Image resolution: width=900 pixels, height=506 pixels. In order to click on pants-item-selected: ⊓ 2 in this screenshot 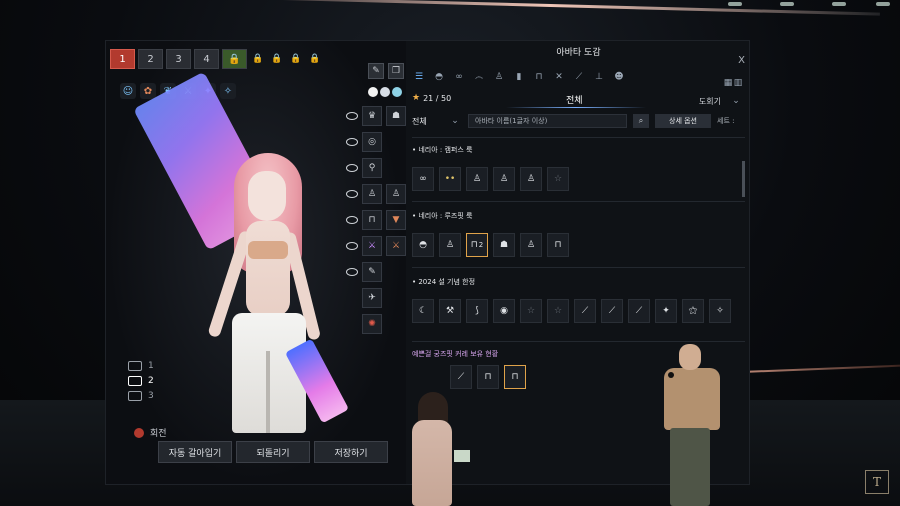, I will do `click(477, 245)`.